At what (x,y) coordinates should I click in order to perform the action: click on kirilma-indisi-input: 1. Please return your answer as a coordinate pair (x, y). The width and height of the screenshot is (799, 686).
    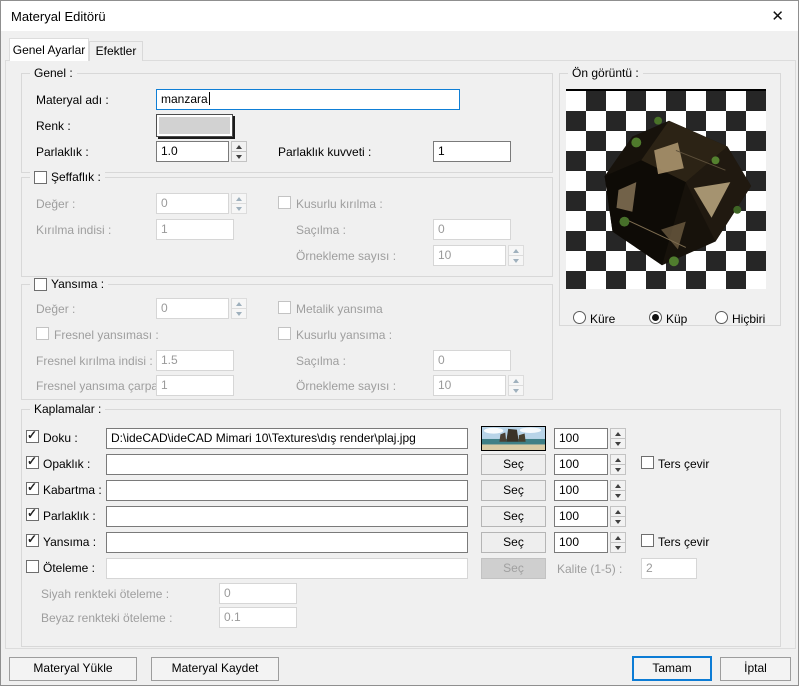
    Looking at the image, I should click on (195, 229).